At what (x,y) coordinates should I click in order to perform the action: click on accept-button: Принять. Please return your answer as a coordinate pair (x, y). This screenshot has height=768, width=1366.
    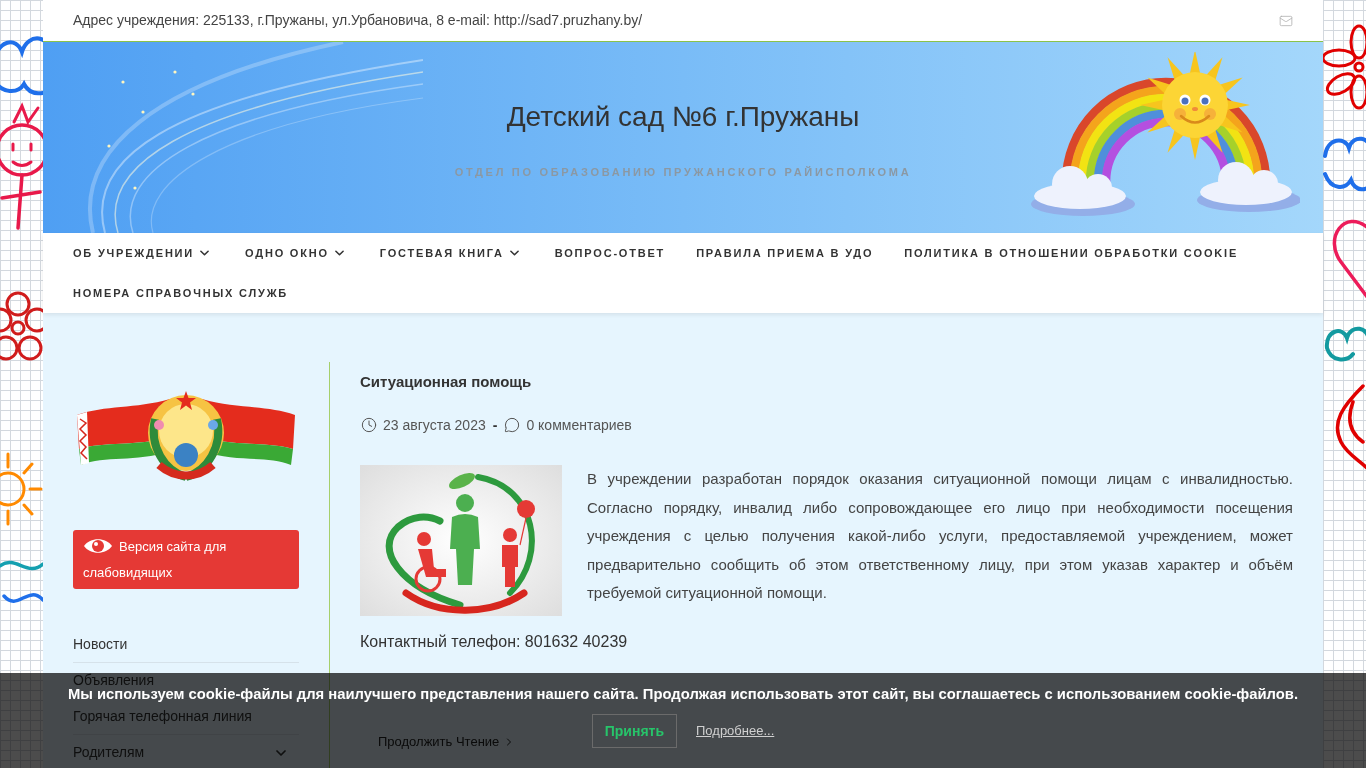
    Looking at the image, I should click on (634, 731).